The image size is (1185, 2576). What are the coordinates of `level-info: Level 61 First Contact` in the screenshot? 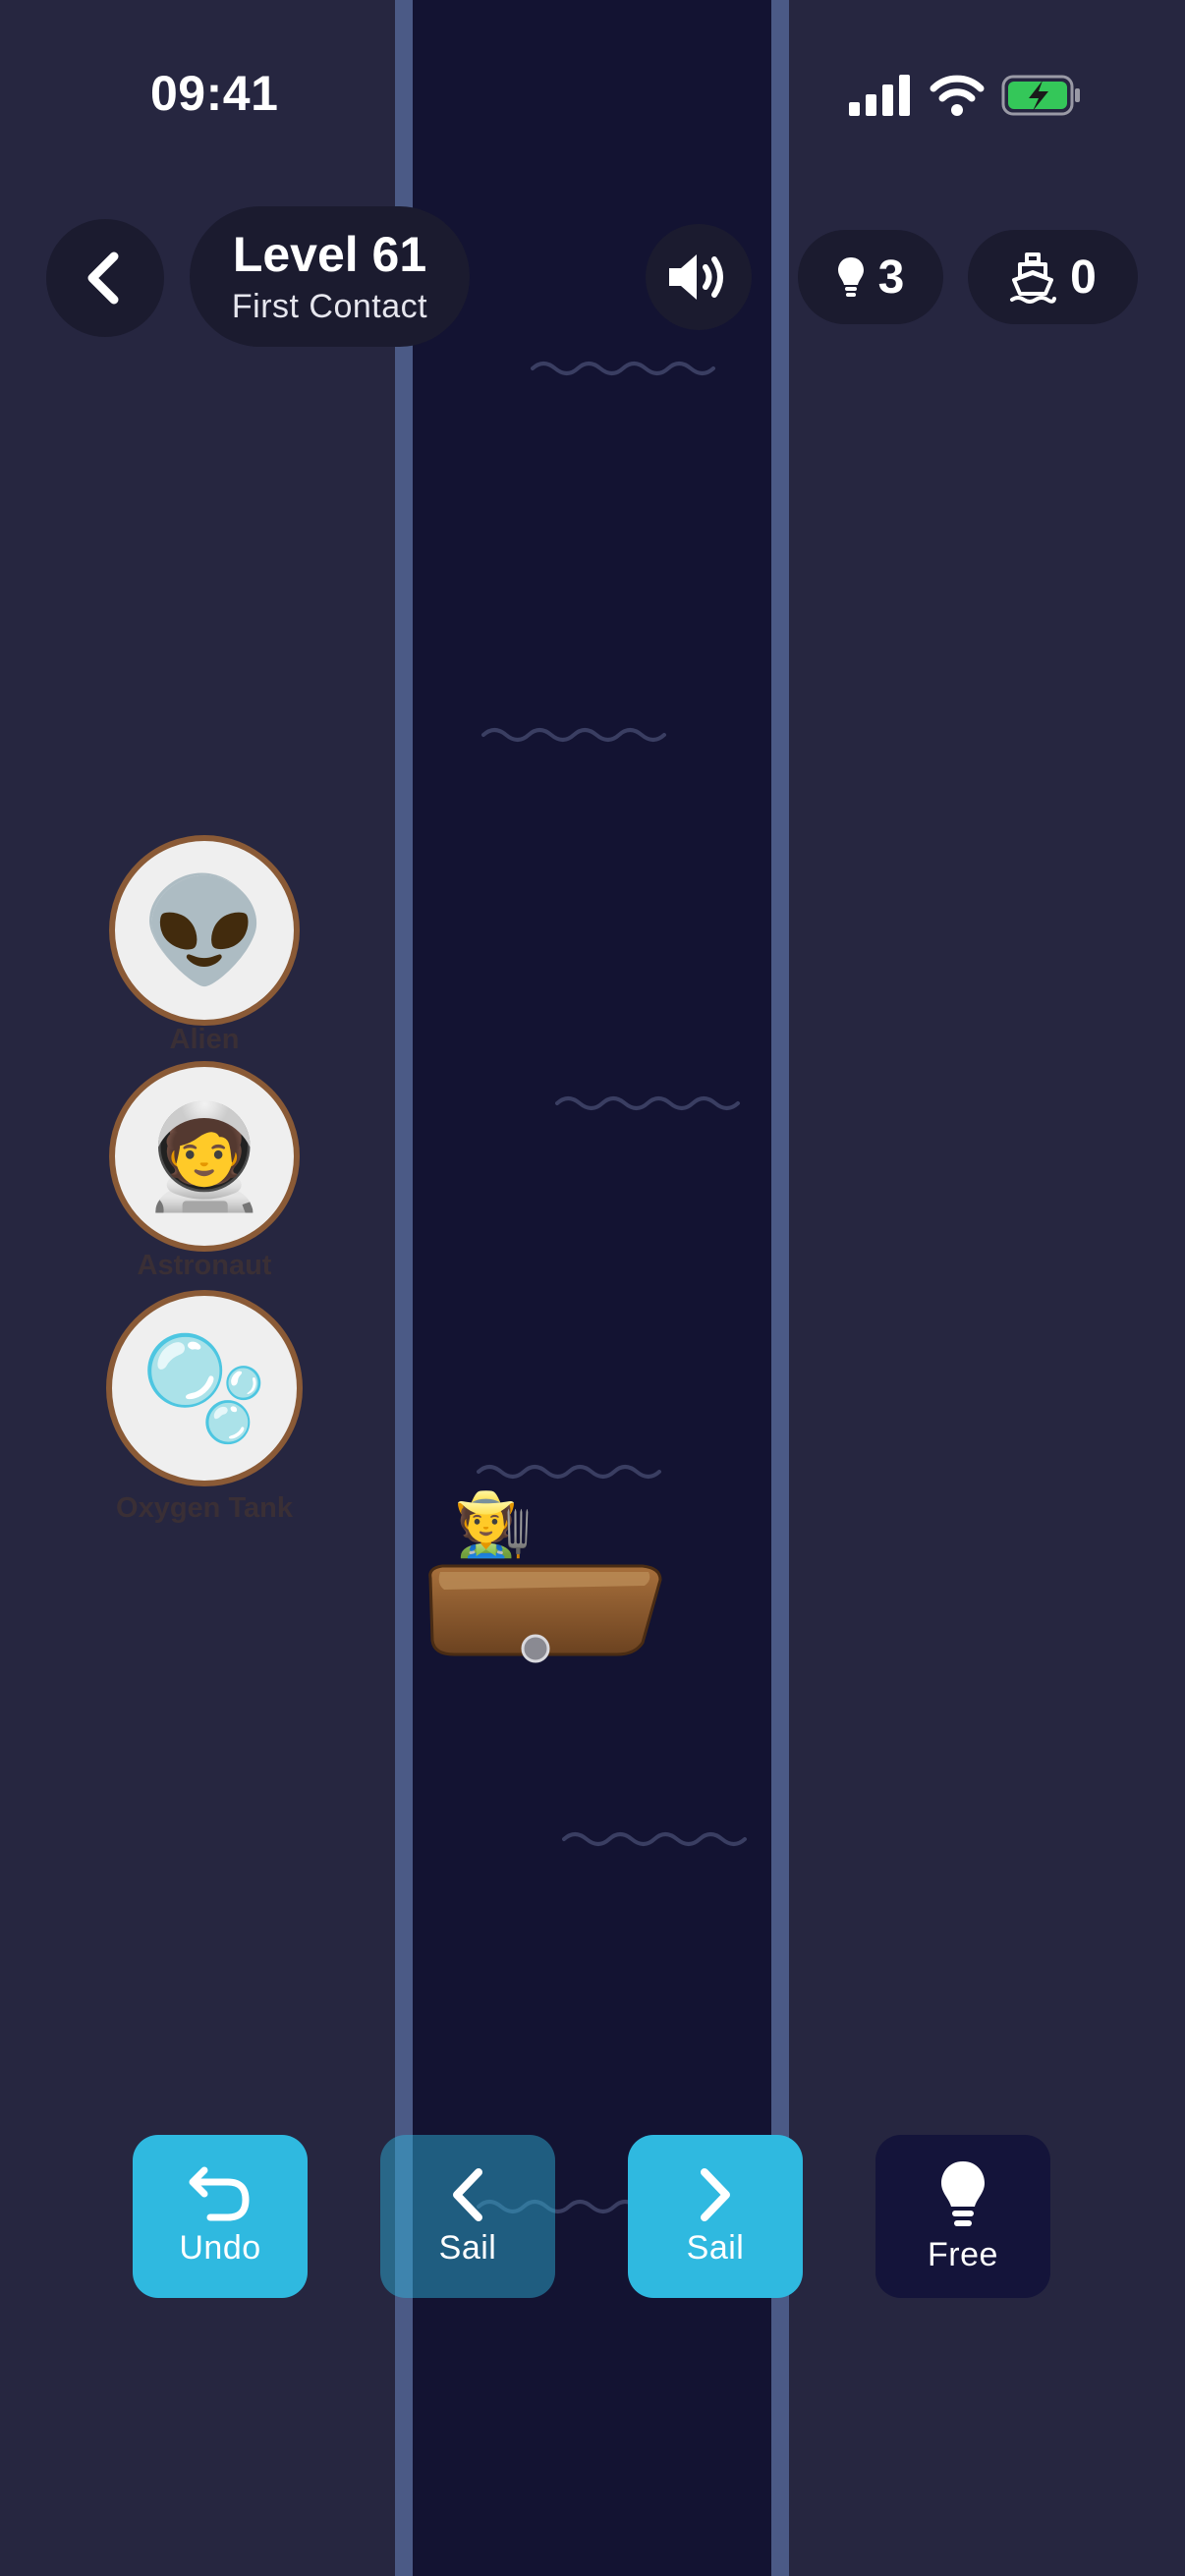 It's located at (330, 276).